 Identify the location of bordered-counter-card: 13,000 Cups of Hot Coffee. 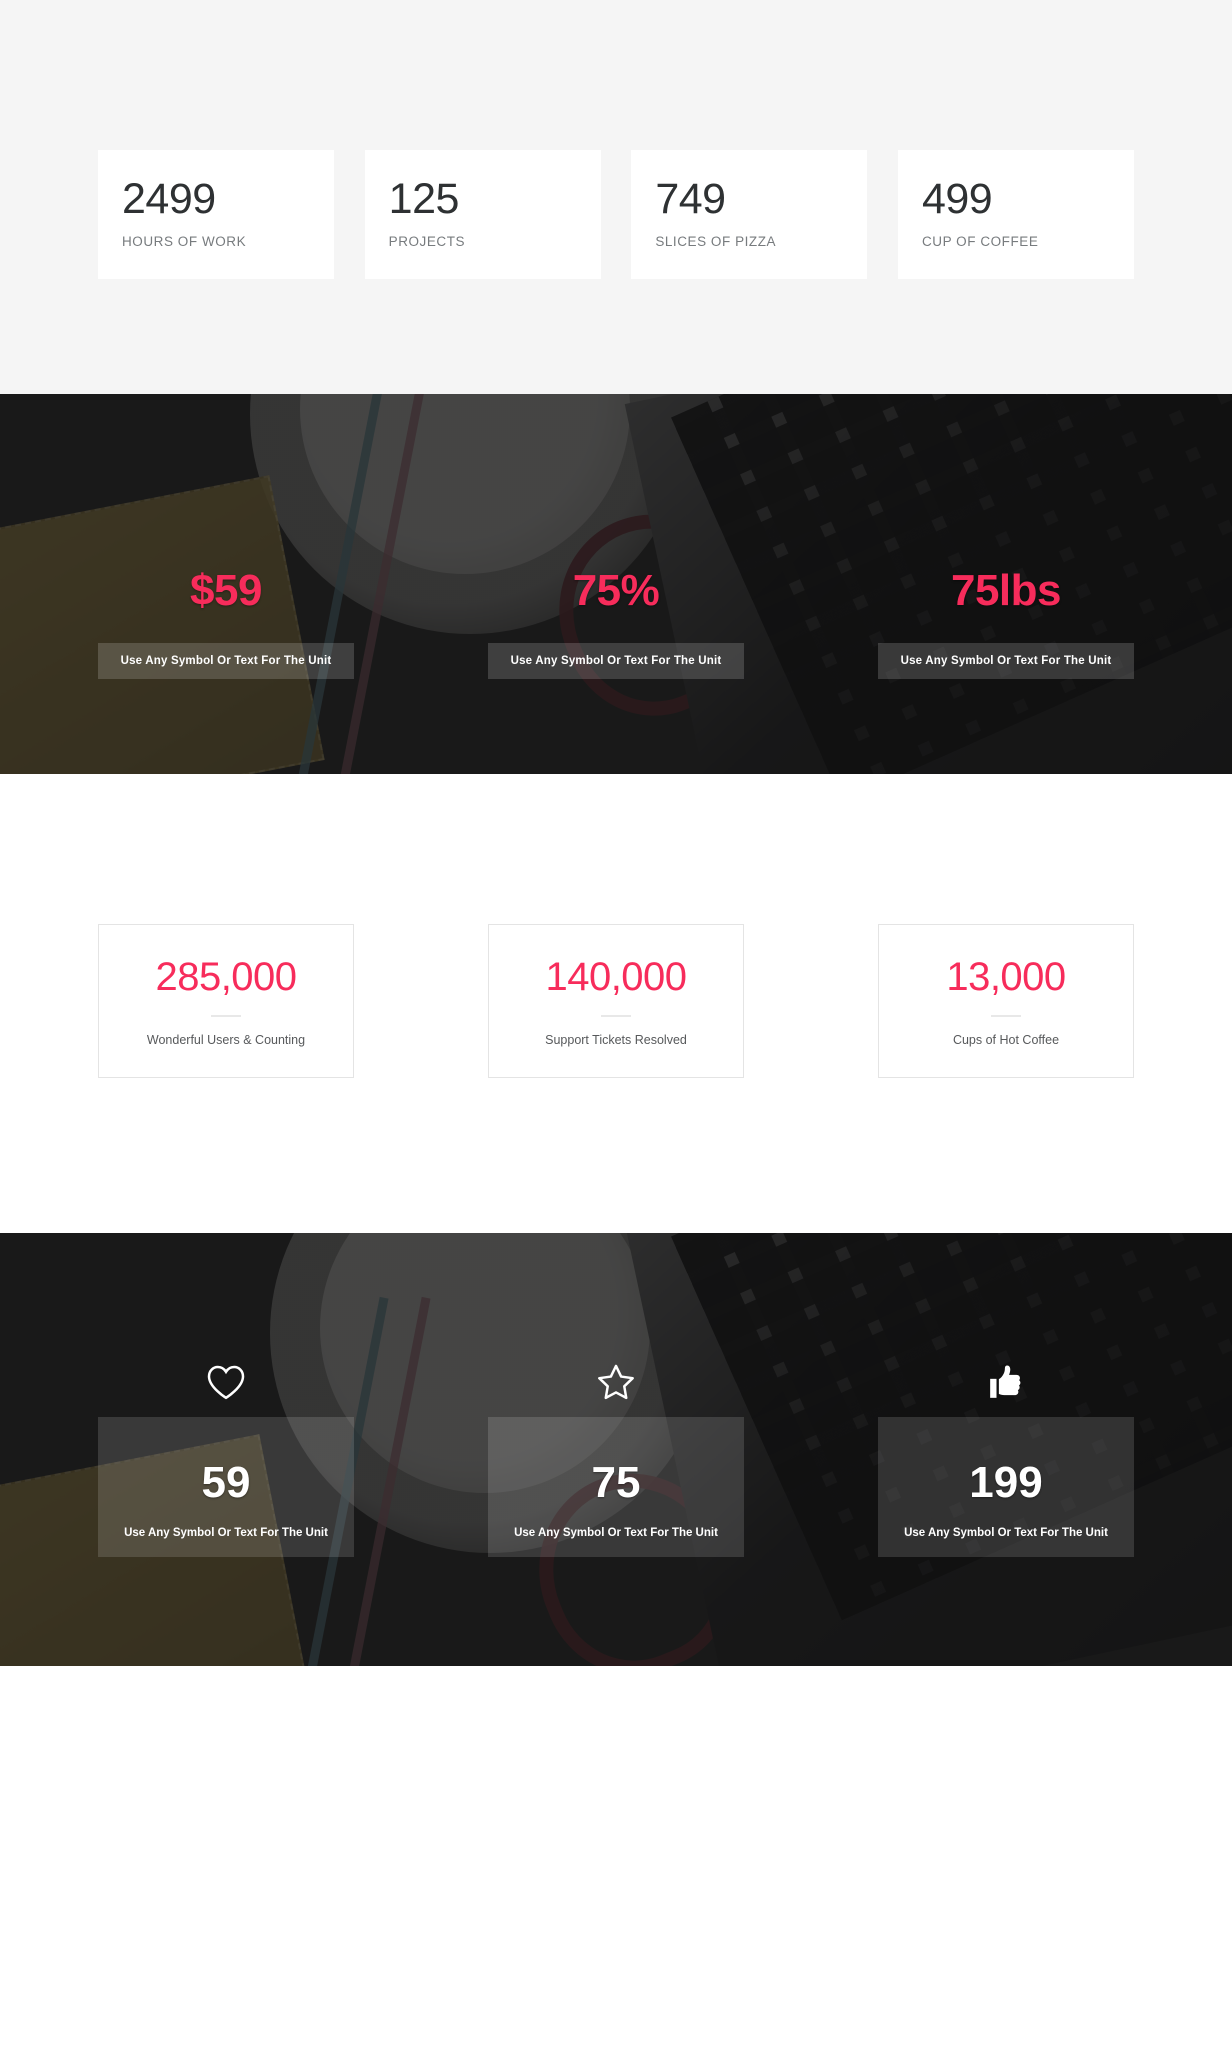
(1006, 1001).